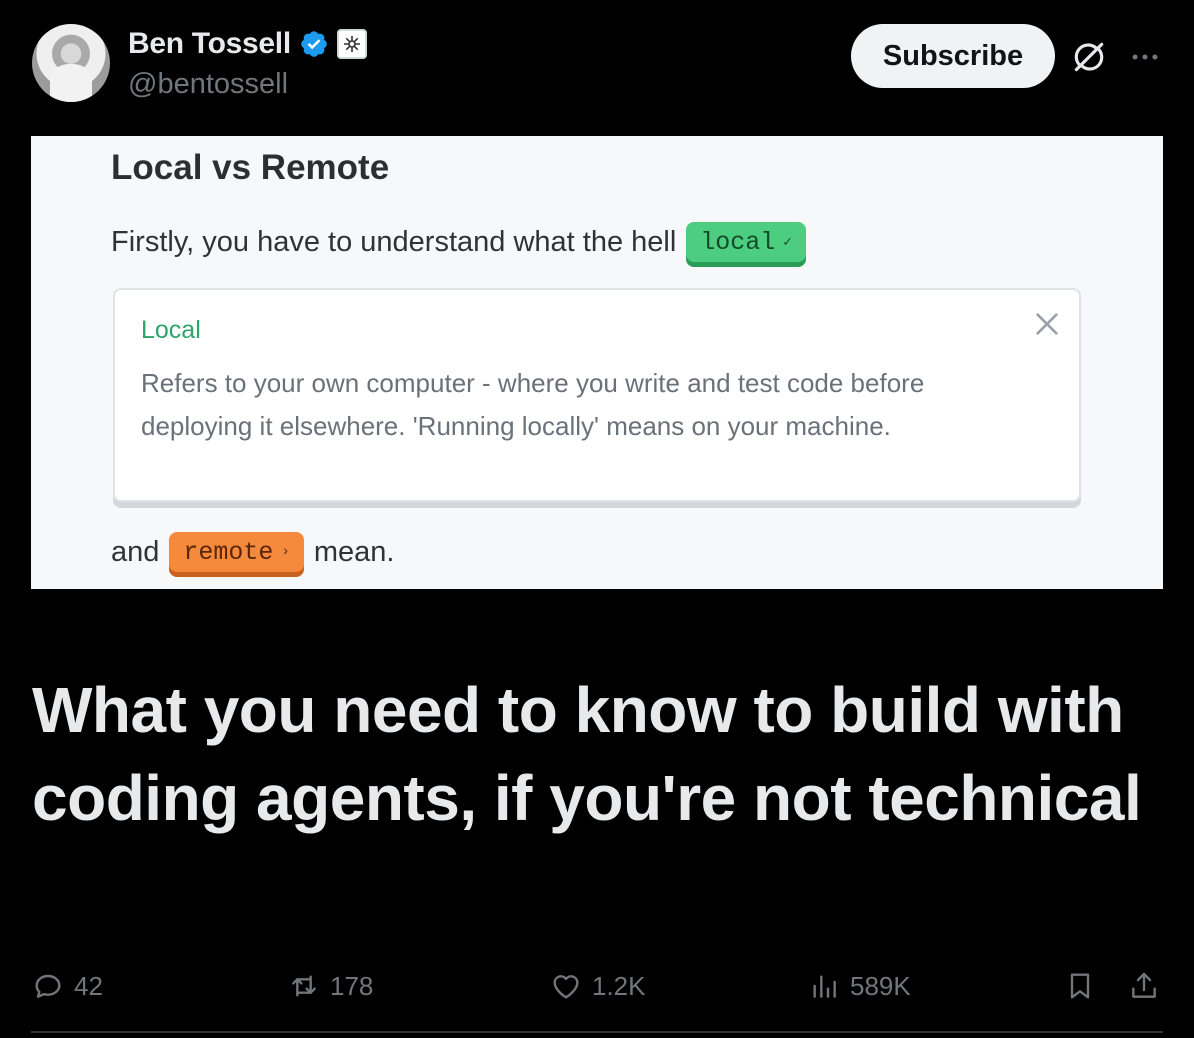 The image size is (1194, 1038). Describe the element at coordinates (209, 44) in the screenshot. I see `author-display-name: Ben Tossell` at that location.